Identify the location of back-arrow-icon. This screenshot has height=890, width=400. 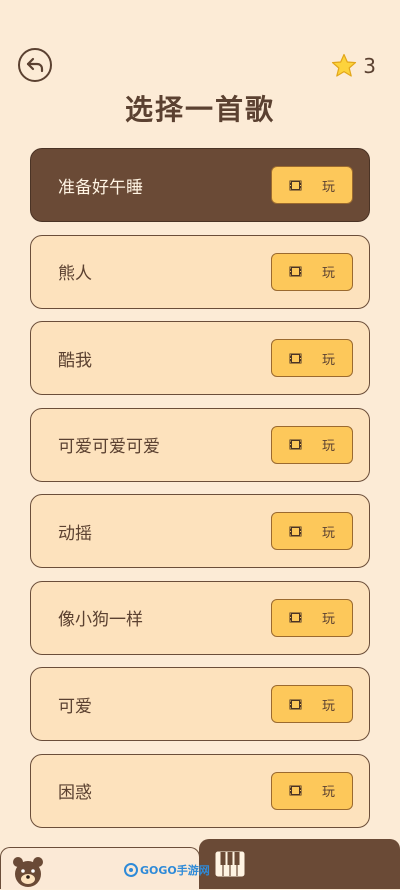
(35, 65).